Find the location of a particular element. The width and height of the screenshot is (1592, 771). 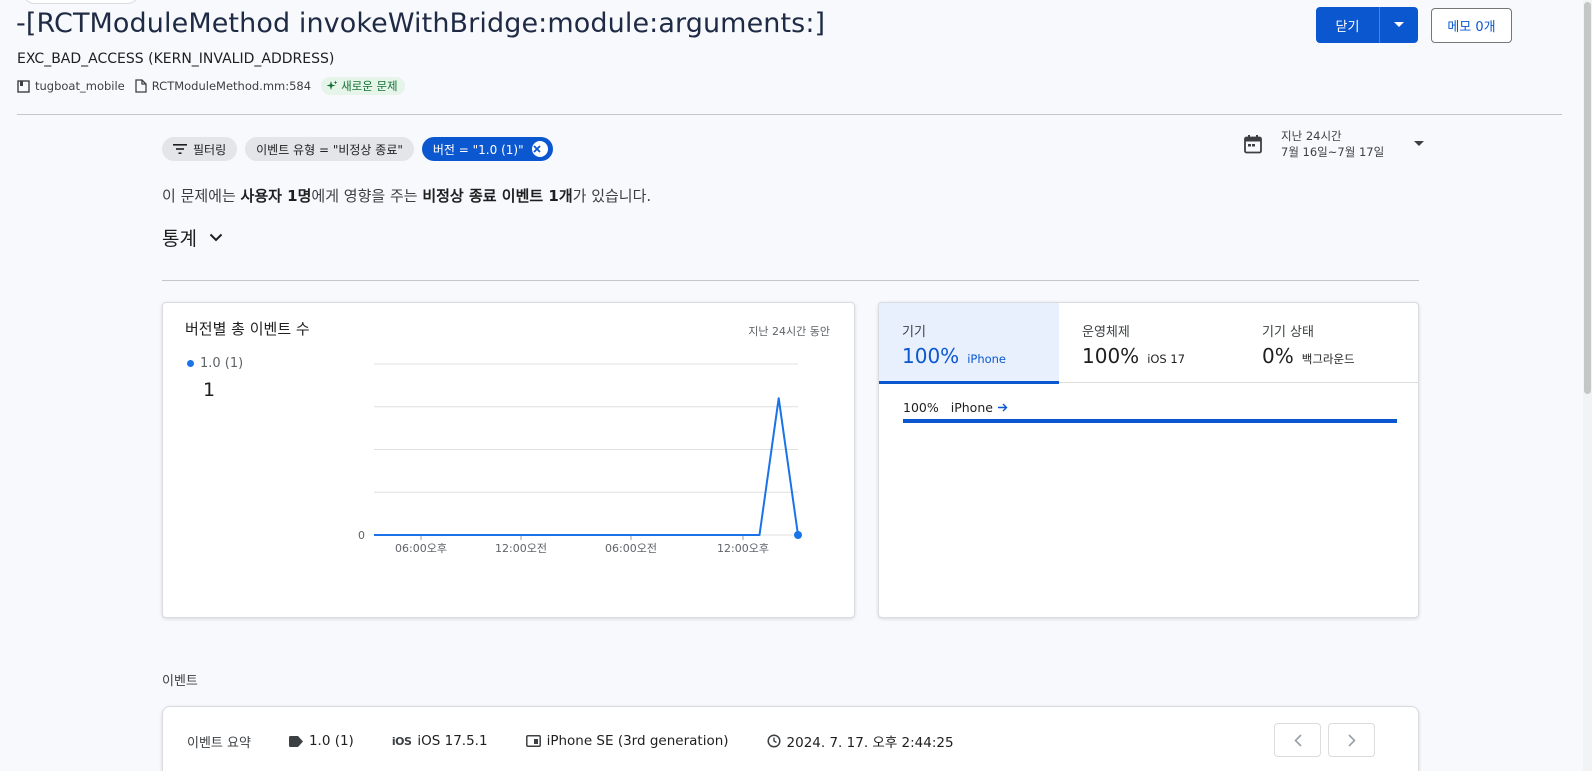

next-event-button is located at coordinates (1351, 740).